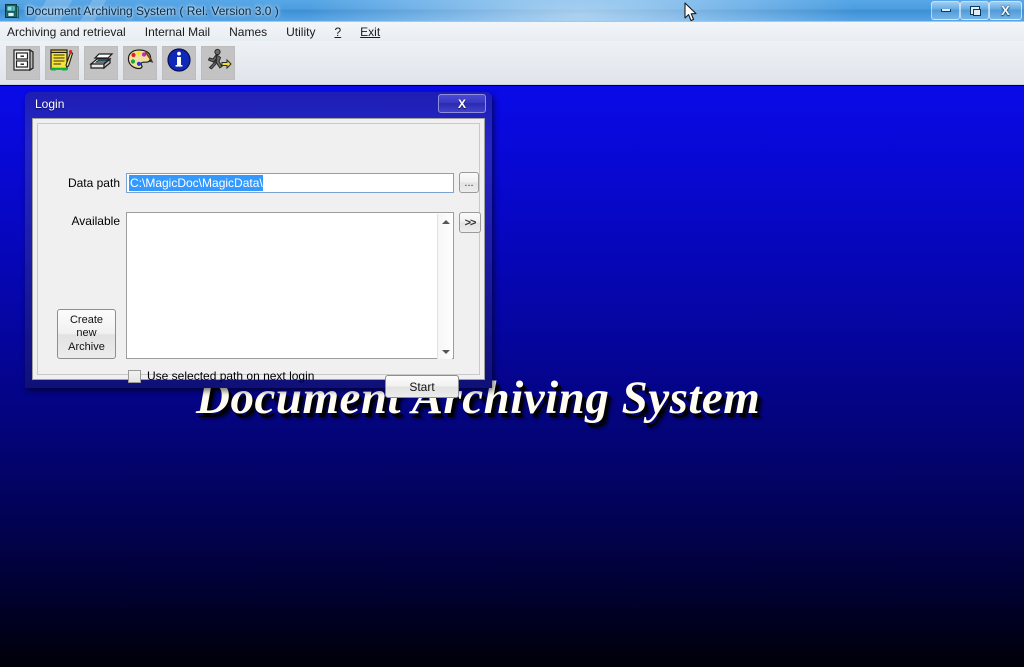 The height and width of the screenshot is (667, 1024). I want to click on data-path-label: Data path, so click(93, 183).